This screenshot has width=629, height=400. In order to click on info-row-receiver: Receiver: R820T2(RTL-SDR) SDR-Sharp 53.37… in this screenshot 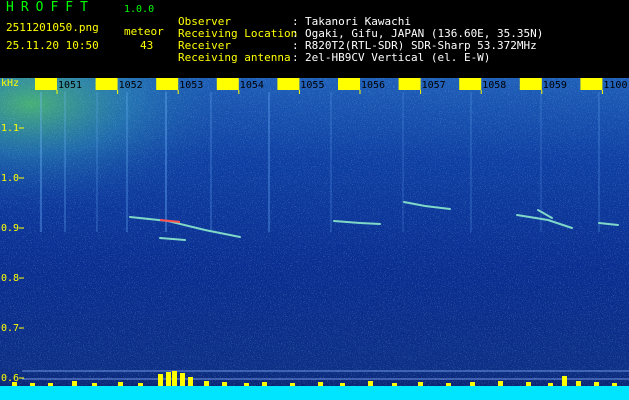, I will do `click(357, 40)`.